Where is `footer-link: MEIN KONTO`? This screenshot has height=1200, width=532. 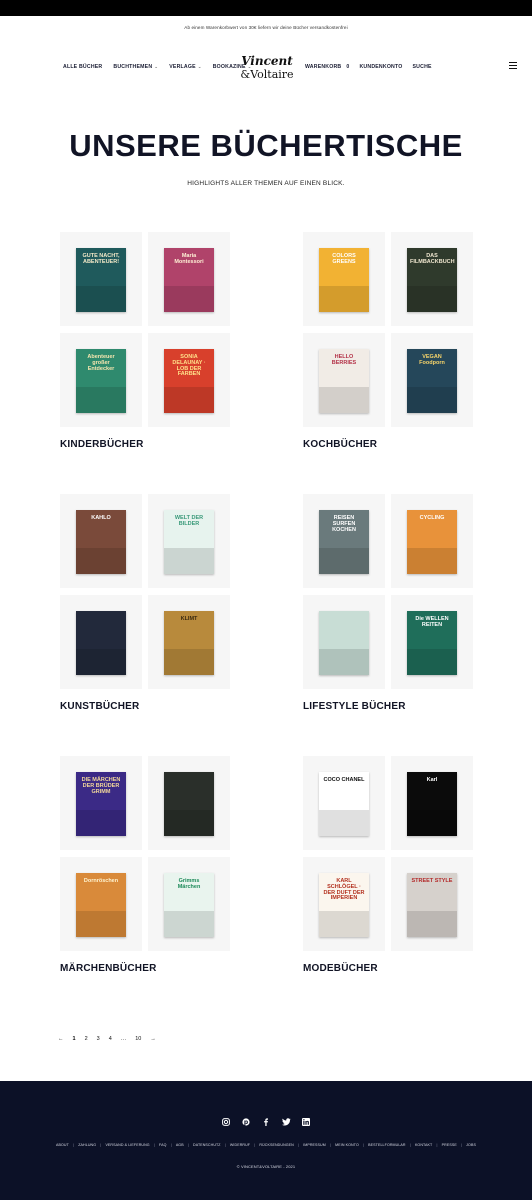 footer-link: MEIN KONTO is located at coordinates (347, 1145).